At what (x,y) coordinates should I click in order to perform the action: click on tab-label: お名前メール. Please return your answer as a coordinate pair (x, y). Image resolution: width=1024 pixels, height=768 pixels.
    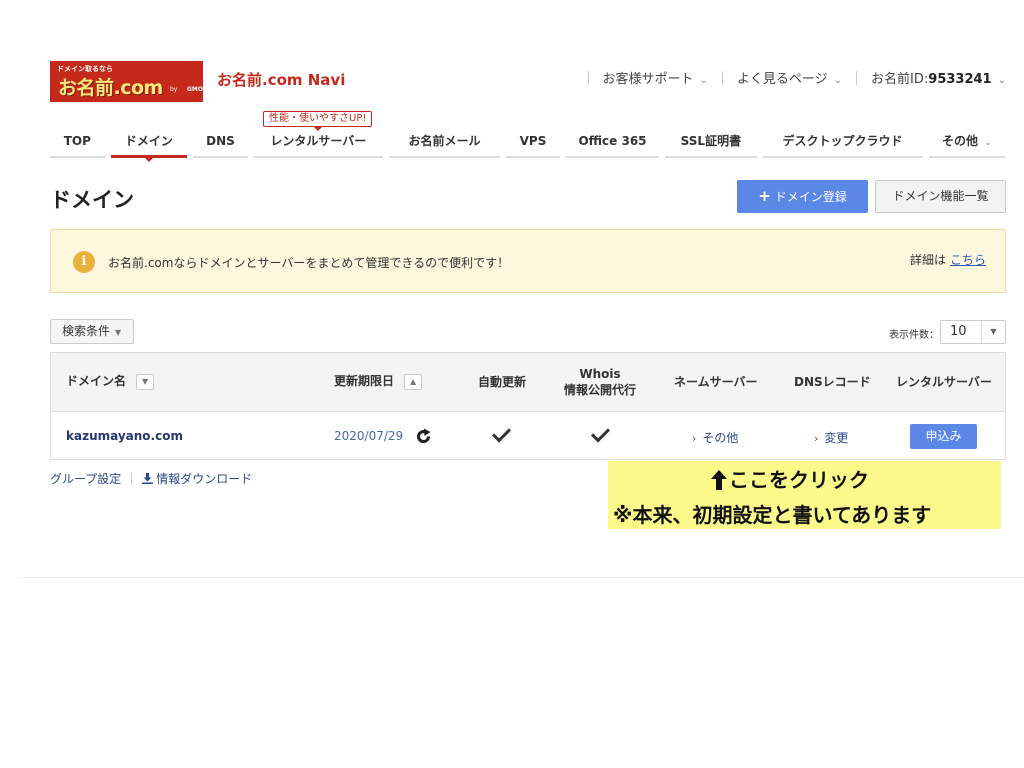
    Looking at the image, I should click on (444, 141).